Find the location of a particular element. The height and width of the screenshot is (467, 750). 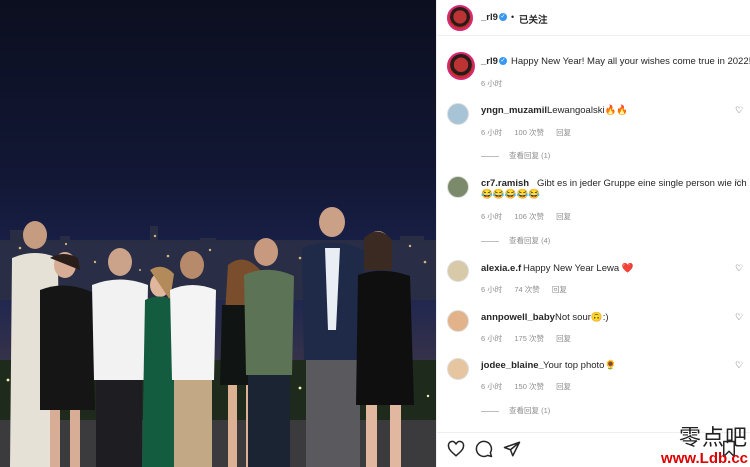

comment-text: Lewangoalski🔥🔥 is located at coordinates (588, 110).